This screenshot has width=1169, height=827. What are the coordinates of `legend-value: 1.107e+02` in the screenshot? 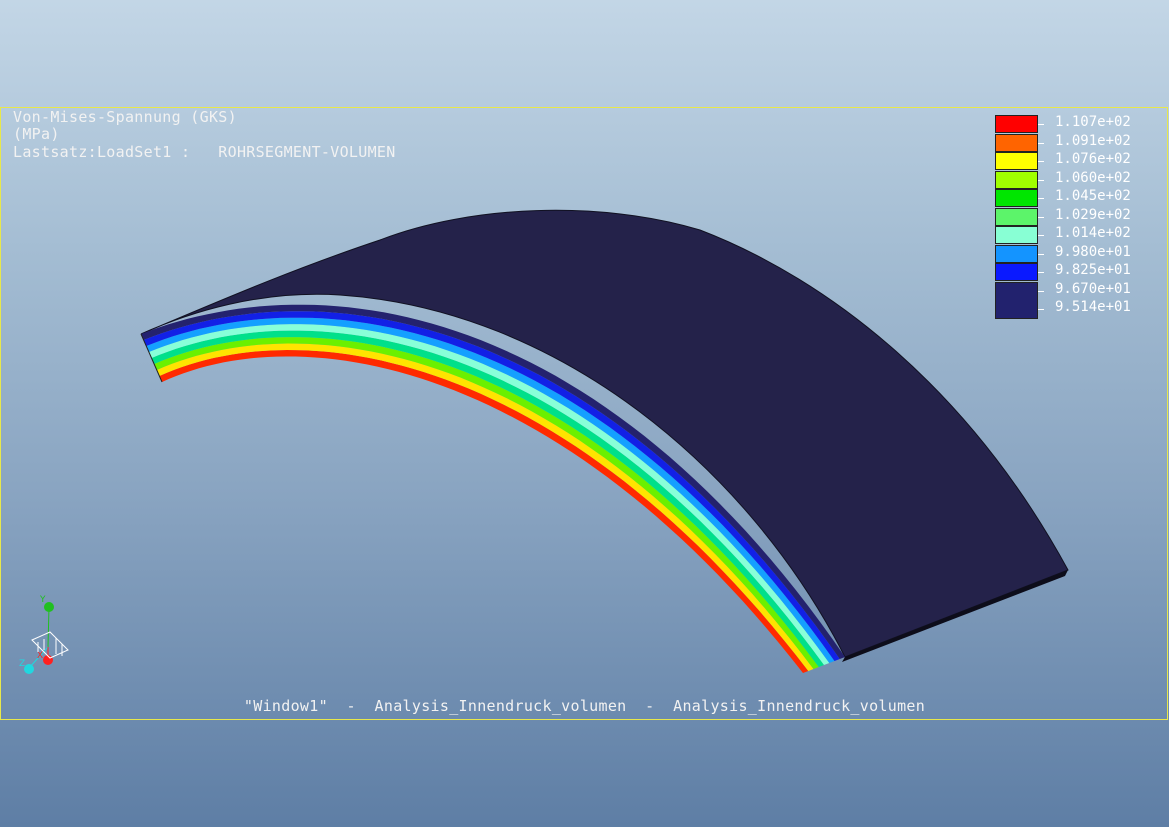 It's located at (1093, 122).